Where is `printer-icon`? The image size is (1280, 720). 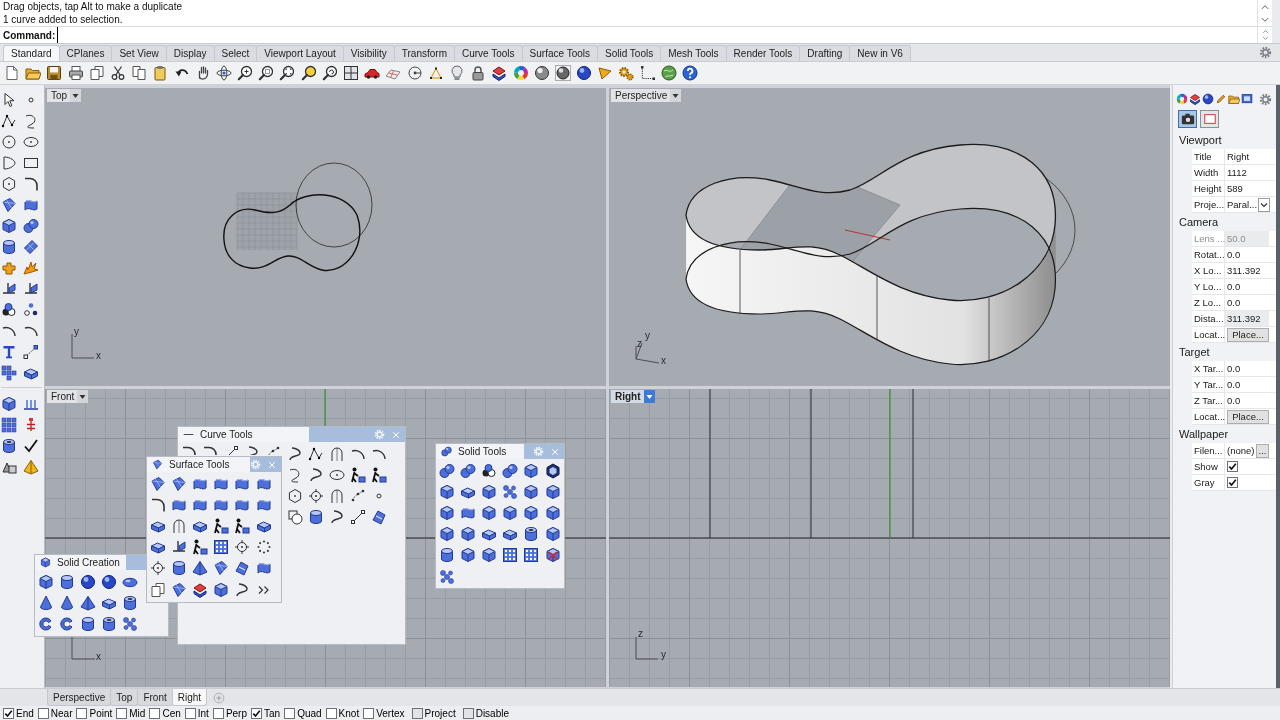
printer-icon is located at coordinates (75, 73).